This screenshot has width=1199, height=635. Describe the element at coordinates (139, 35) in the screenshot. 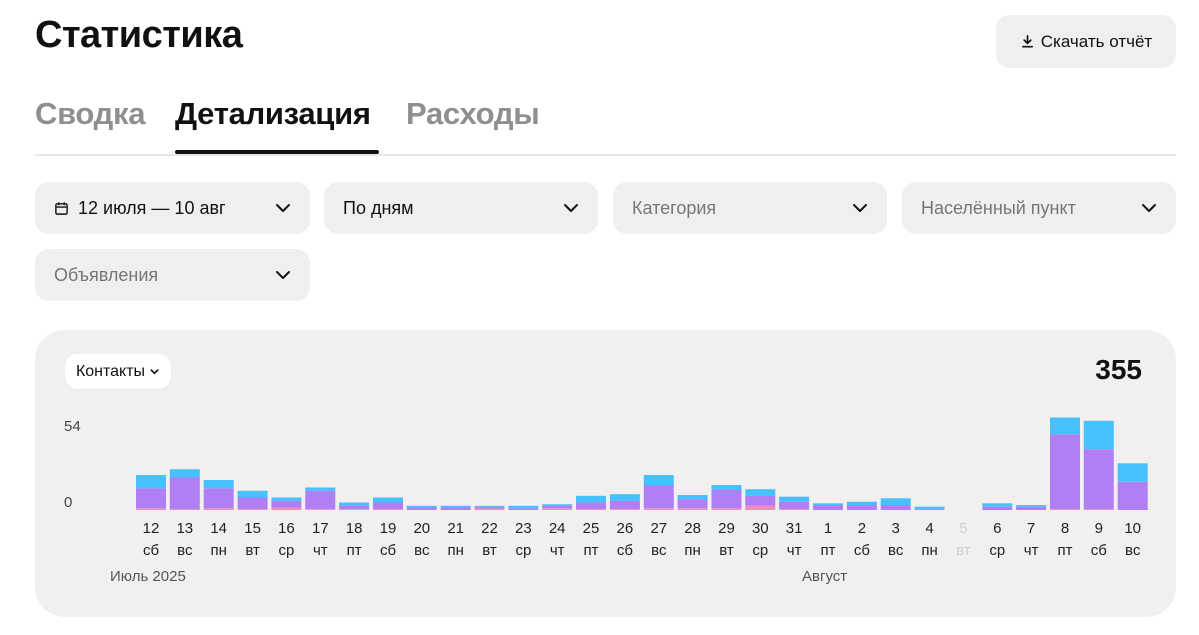

I see `page-title: Статистика` at that location.